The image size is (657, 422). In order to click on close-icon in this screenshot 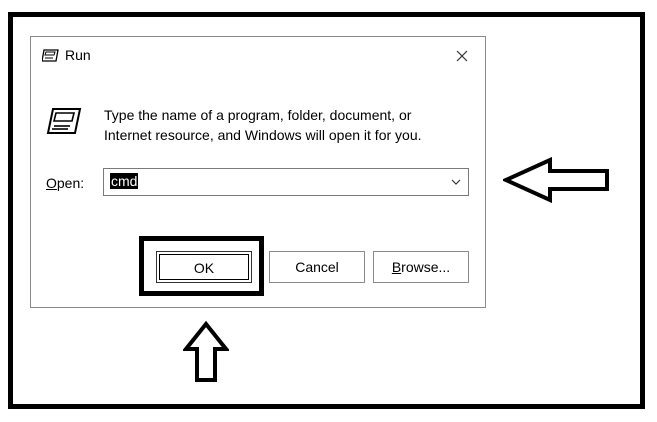, I will do `click(462, 56)`.